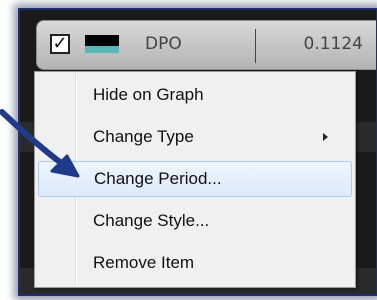 The image size is (377, 300). Describe the element at coordinates (40, 143) in the screenshot. I see `arrow-icon` at that location.